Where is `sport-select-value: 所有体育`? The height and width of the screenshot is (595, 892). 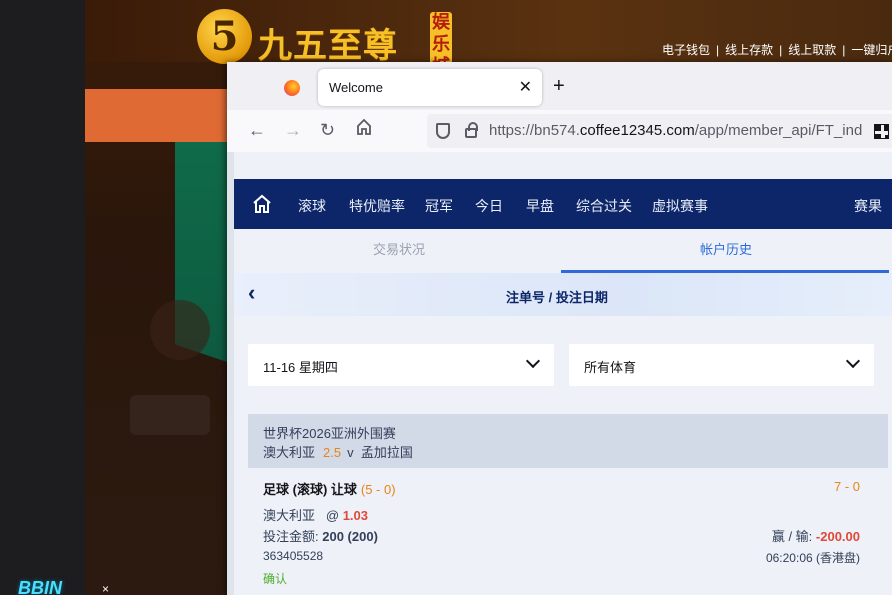 sport-select-value: 所有体育 is located at coordinates (610, 367).